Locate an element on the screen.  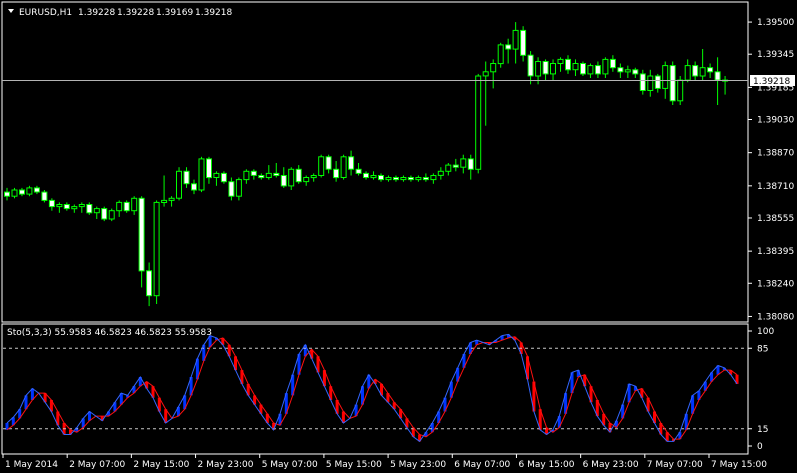
price-tick-label: 1.39030 is located at coordinates (775, 121).